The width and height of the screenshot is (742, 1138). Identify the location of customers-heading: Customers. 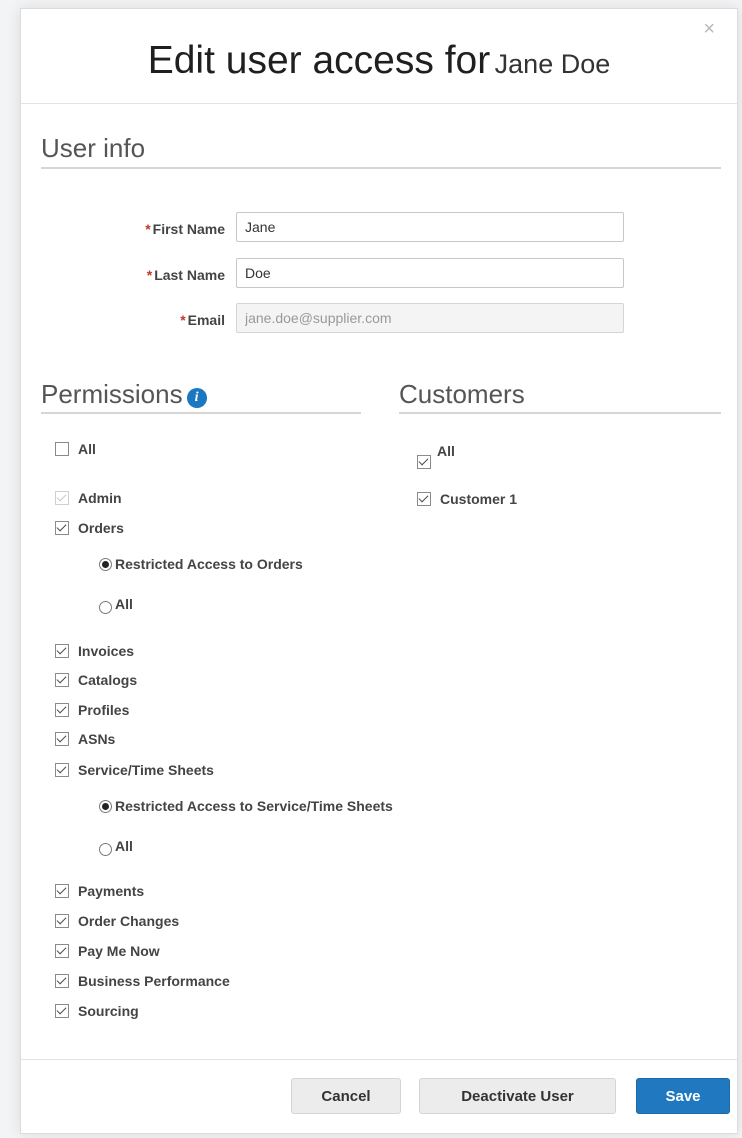
(462, 394).